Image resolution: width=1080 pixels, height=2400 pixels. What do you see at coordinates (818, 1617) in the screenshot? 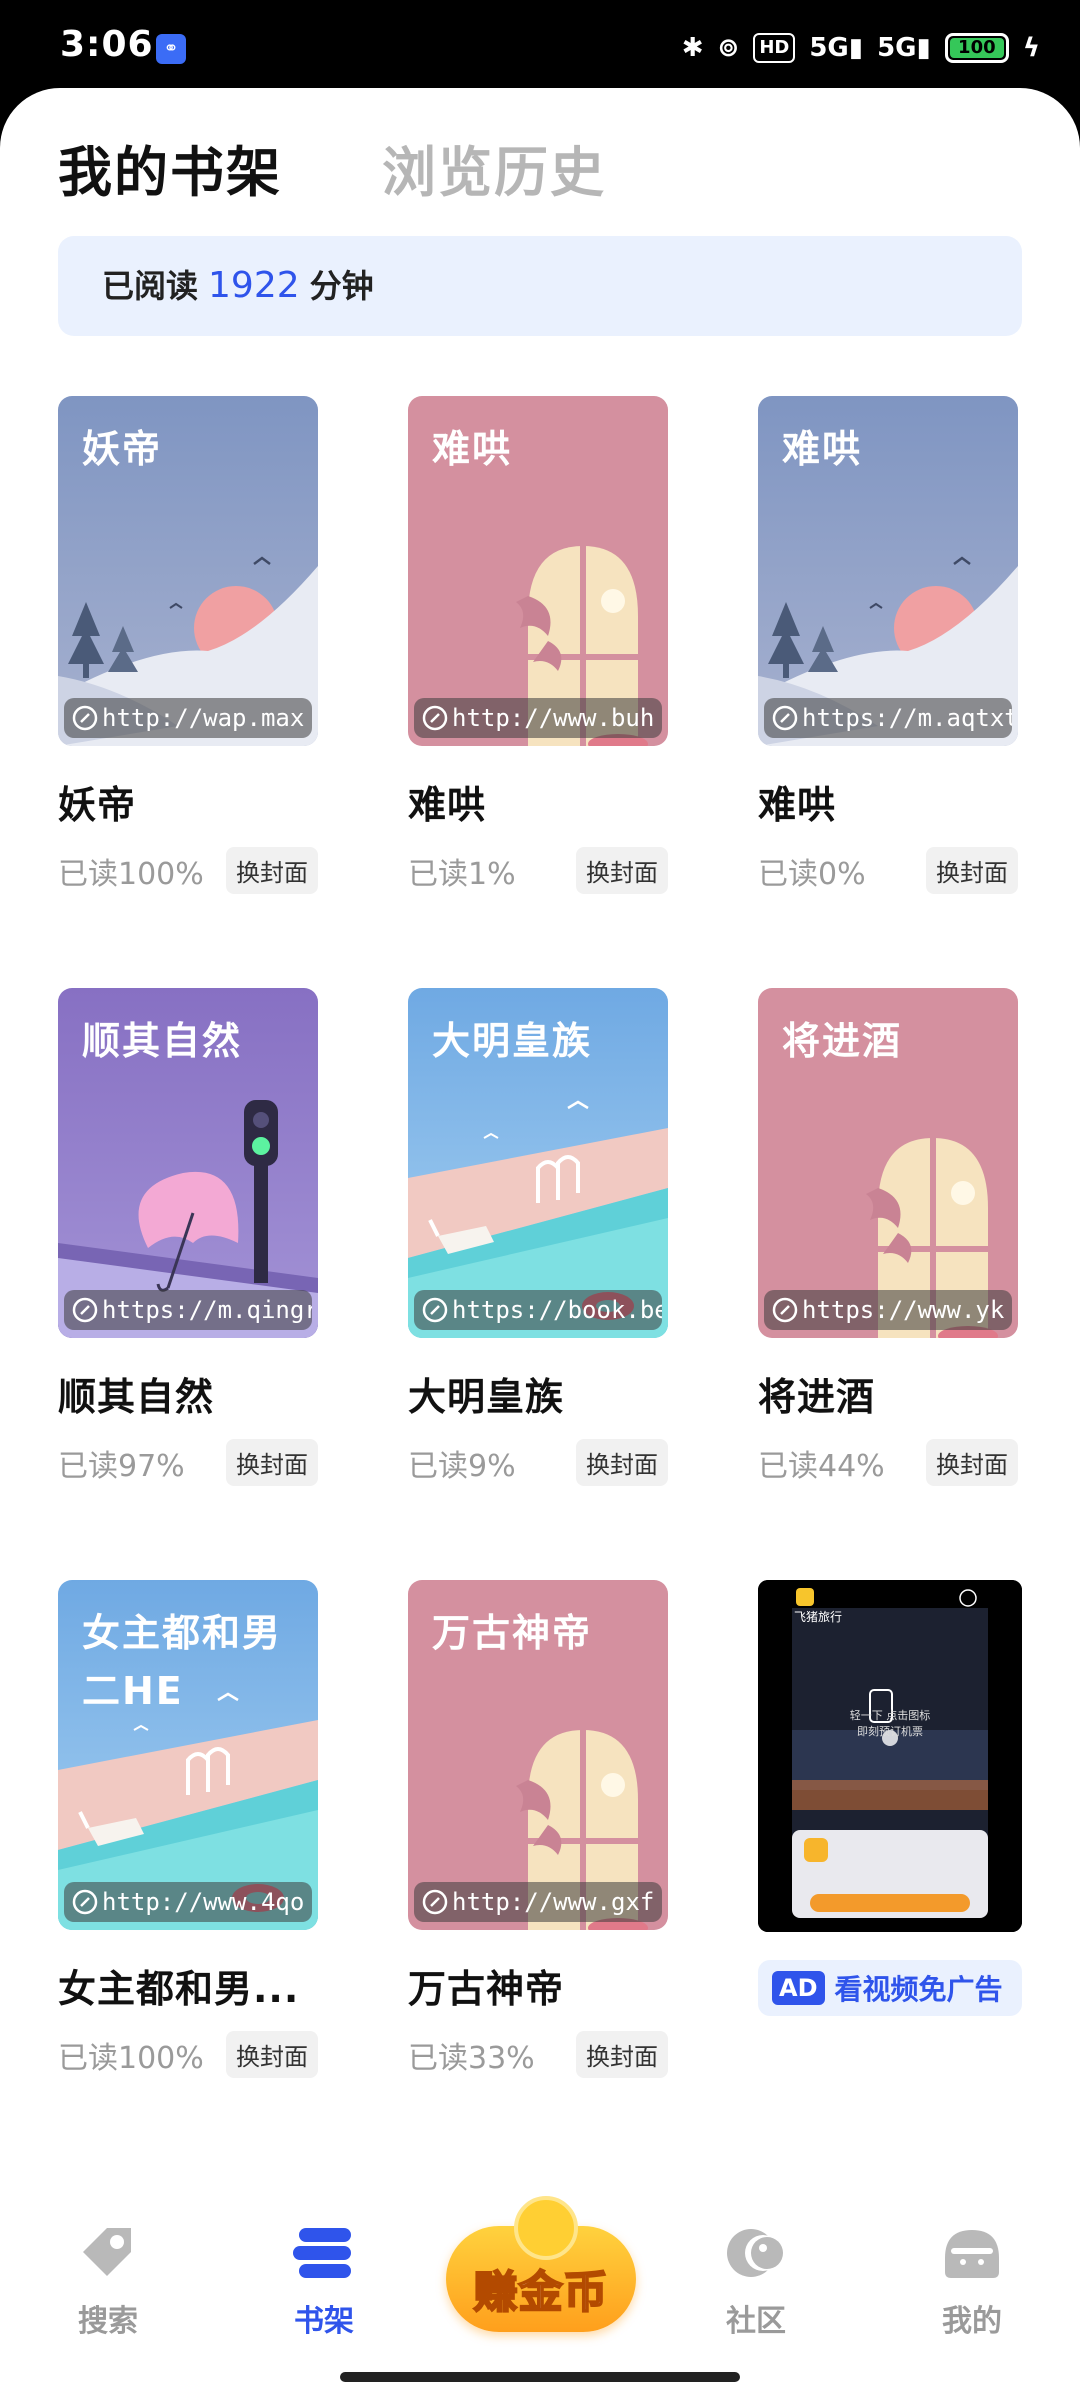
I see `ad-brand: 飞猪旅行` at bounding box center [818, 1617].